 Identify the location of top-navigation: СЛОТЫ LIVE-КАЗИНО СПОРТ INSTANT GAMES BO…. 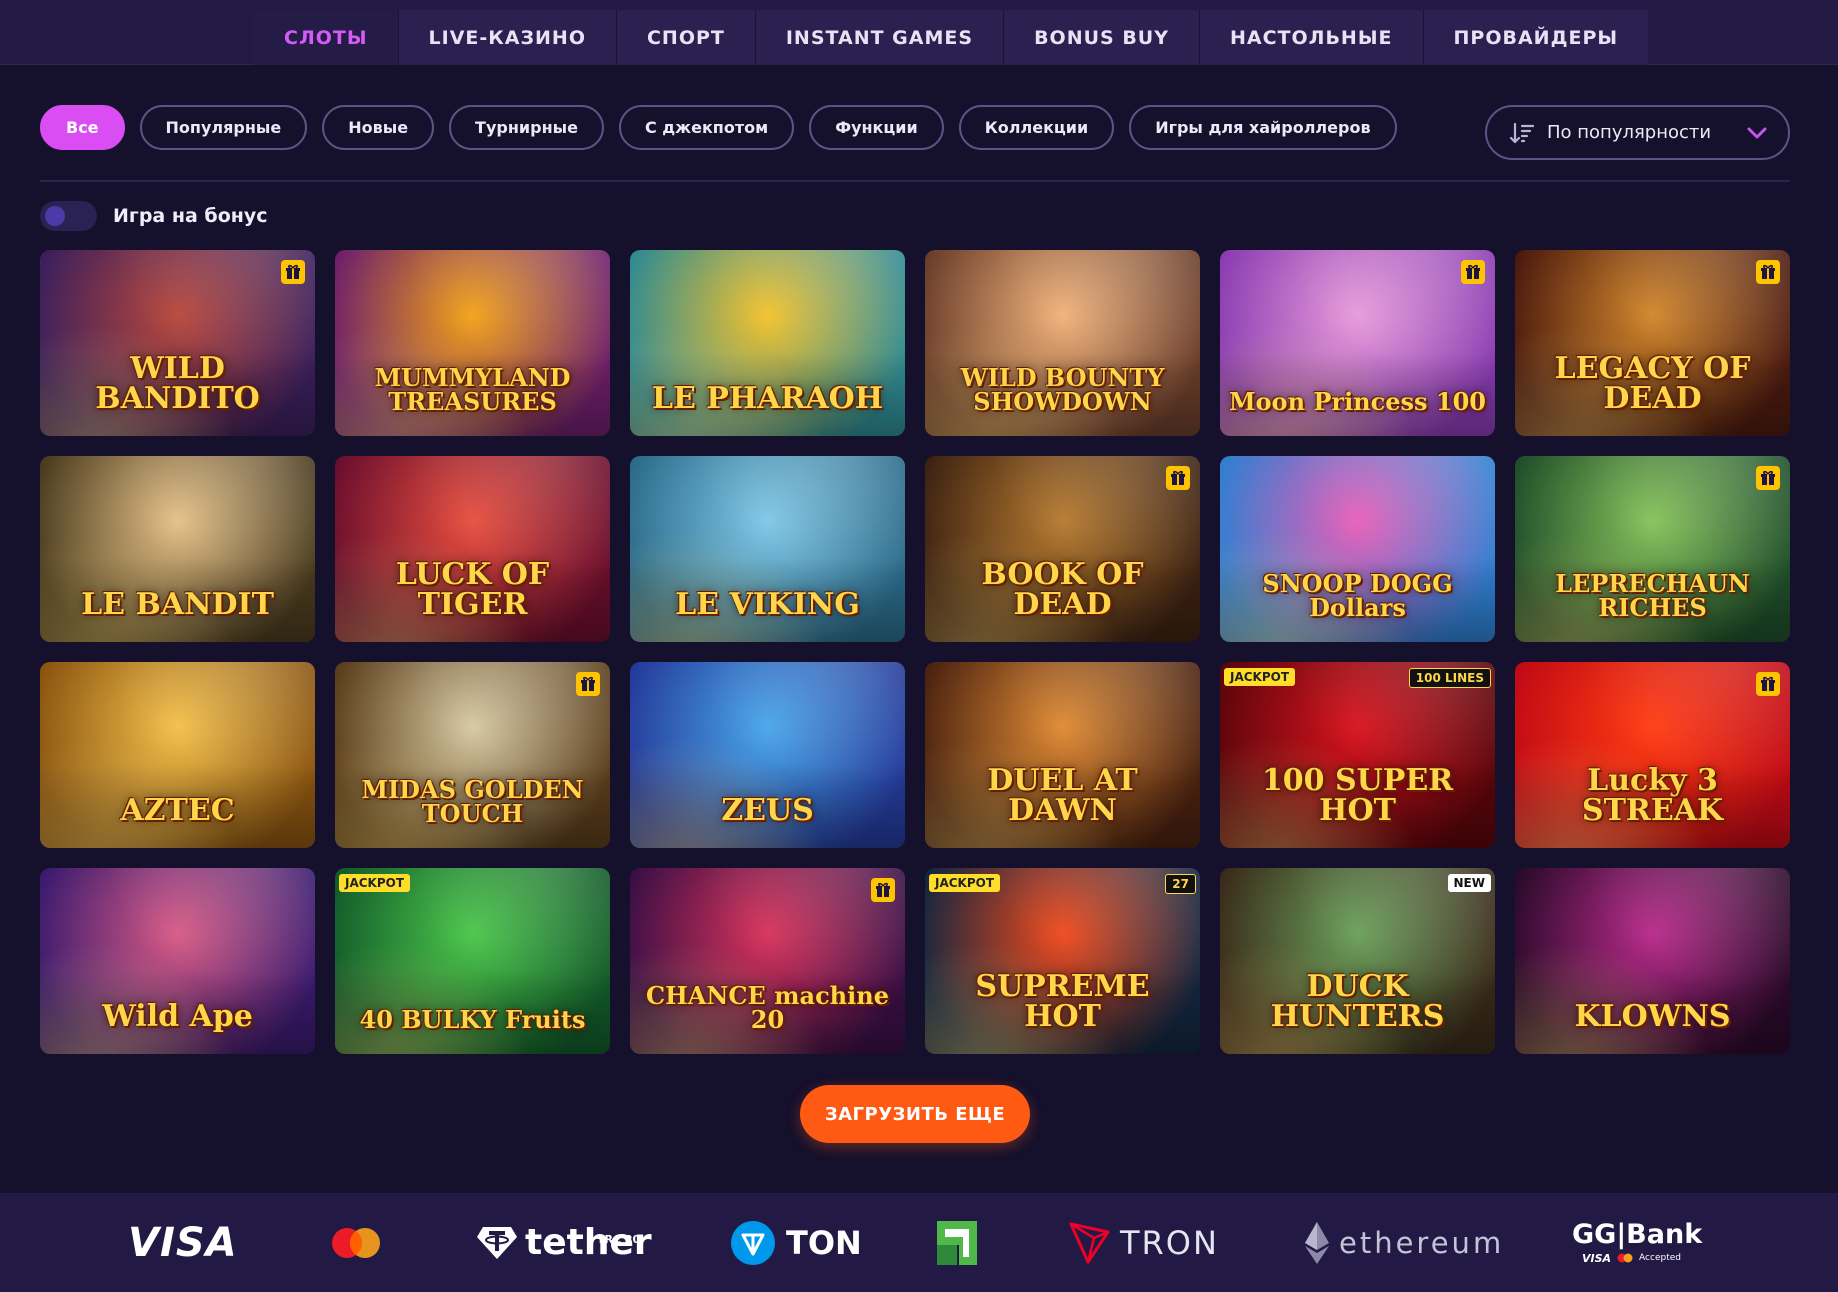
(919, 32).